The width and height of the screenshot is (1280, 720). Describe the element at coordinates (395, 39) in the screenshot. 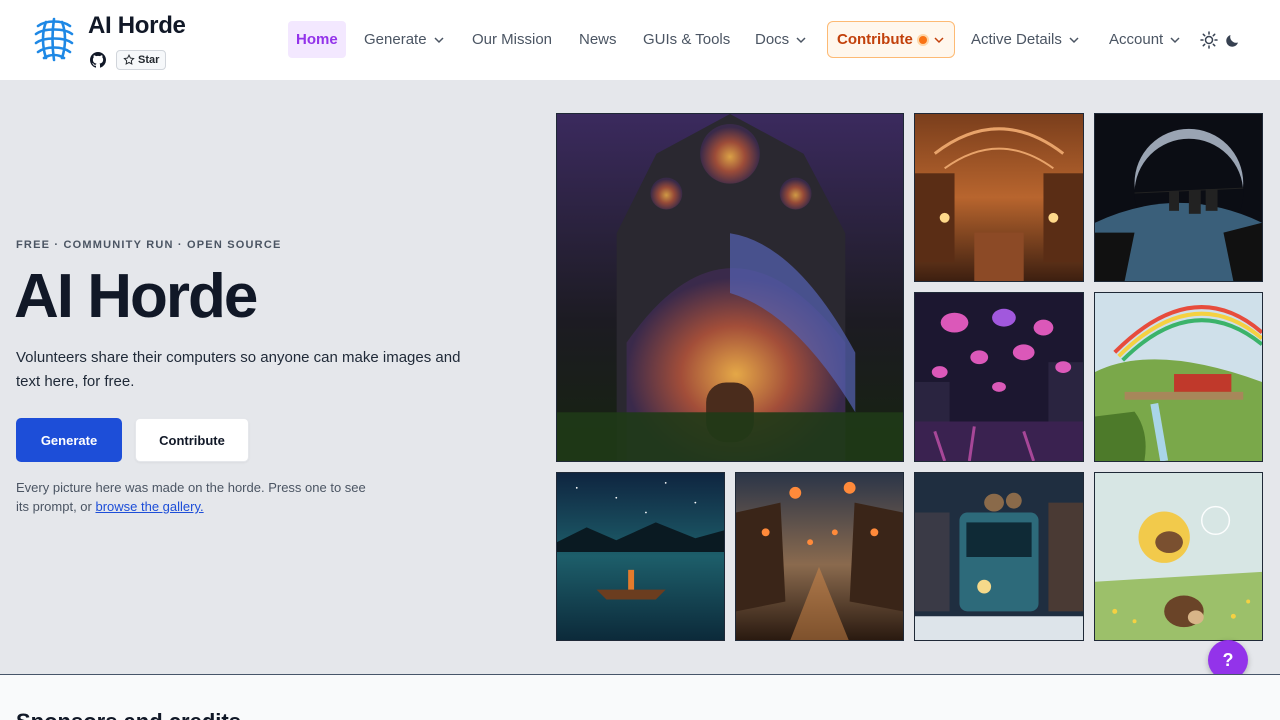

I see `nav-generate-label: Generate` at that location.